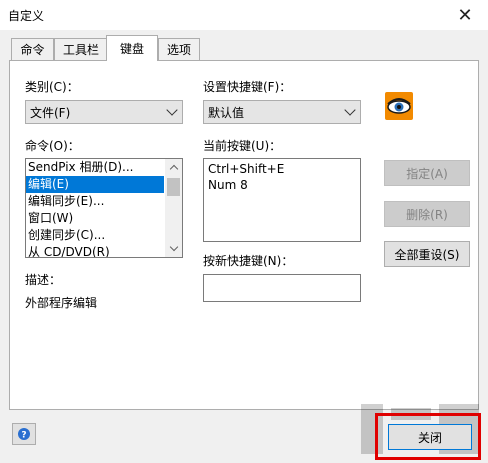 This screenshot has height=463, width=488. What do you see at coordinates (242, 146) in the screenshot?
I see `current-keys-label: 当前按键(U)：` at bounding box center [242, 146].